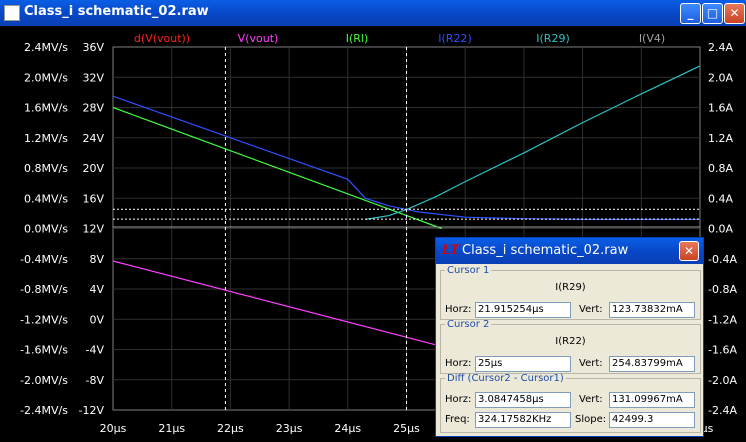  Describe the element at coordinates (93, 108) in the screenshot. I see `left-inner-tick-label: 28V` at that location.